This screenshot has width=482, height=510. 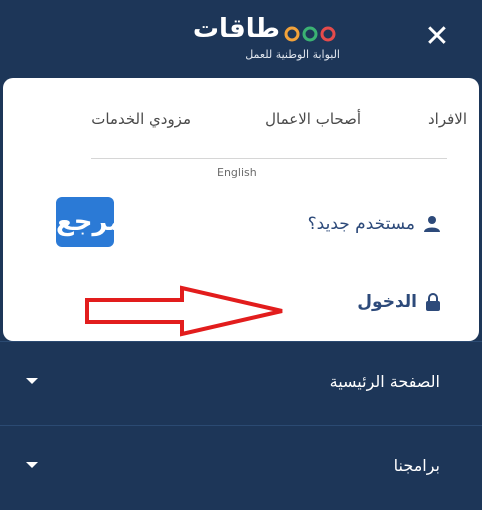 I want to click on user-icon, so click(x=432, y=224).